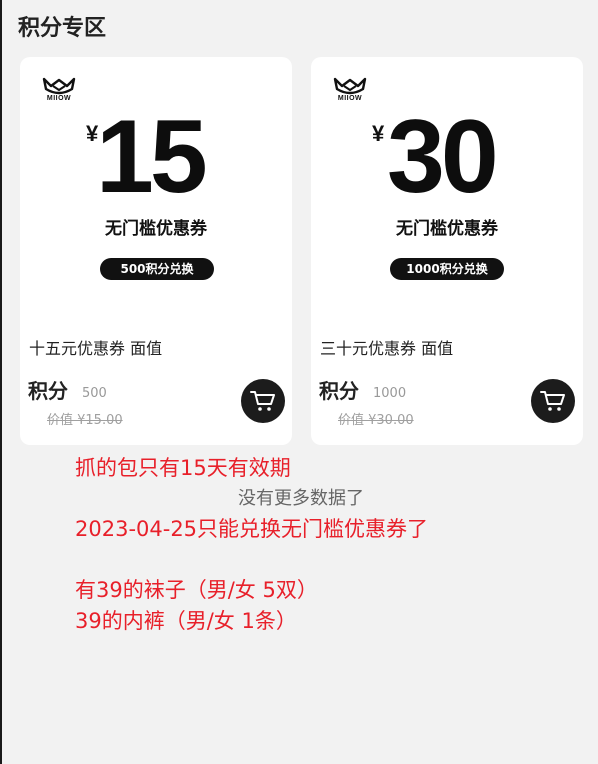 This screenshot has height=764, width=598. What do you see at coordinates (447, 269) in the screenshot?
I see `exchange-badge: 1000积分兑换` at bounding box center [447, 269].